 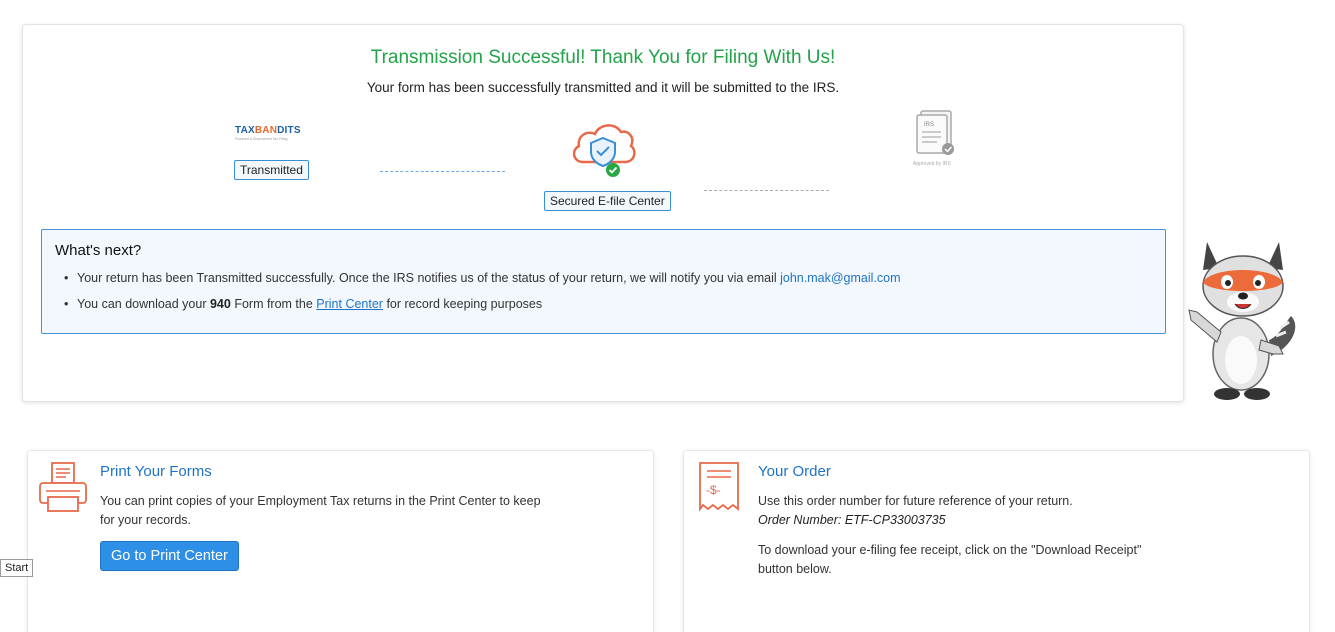 I want to click on secured-efile-label: Secured E-file Center, so click(x=607, y=201).